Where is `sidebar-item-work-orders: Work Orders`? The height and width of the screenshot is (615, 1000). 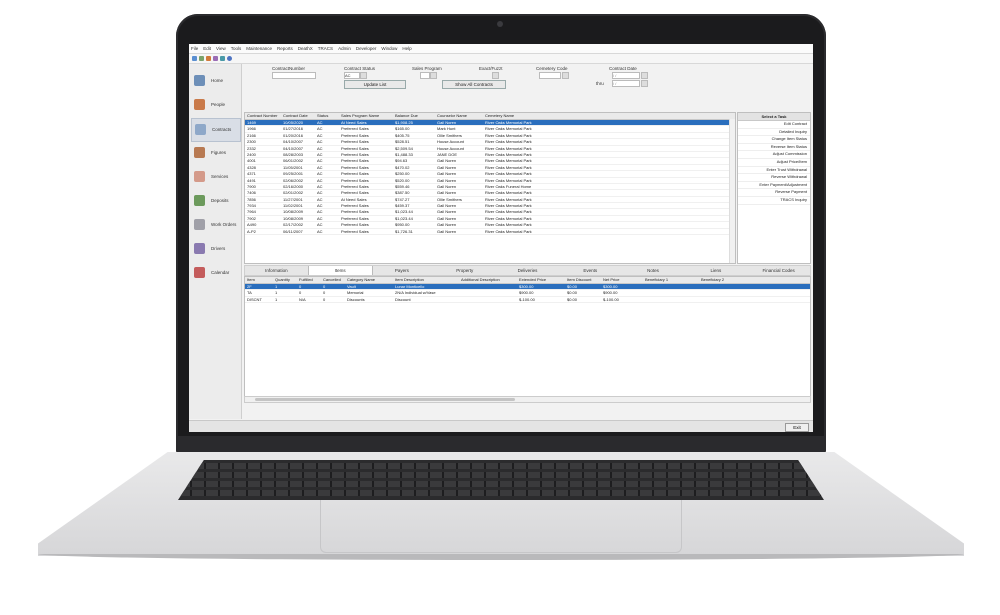
sidebar-item-work-orders: Work Orders is located at coordinates (215, 225).